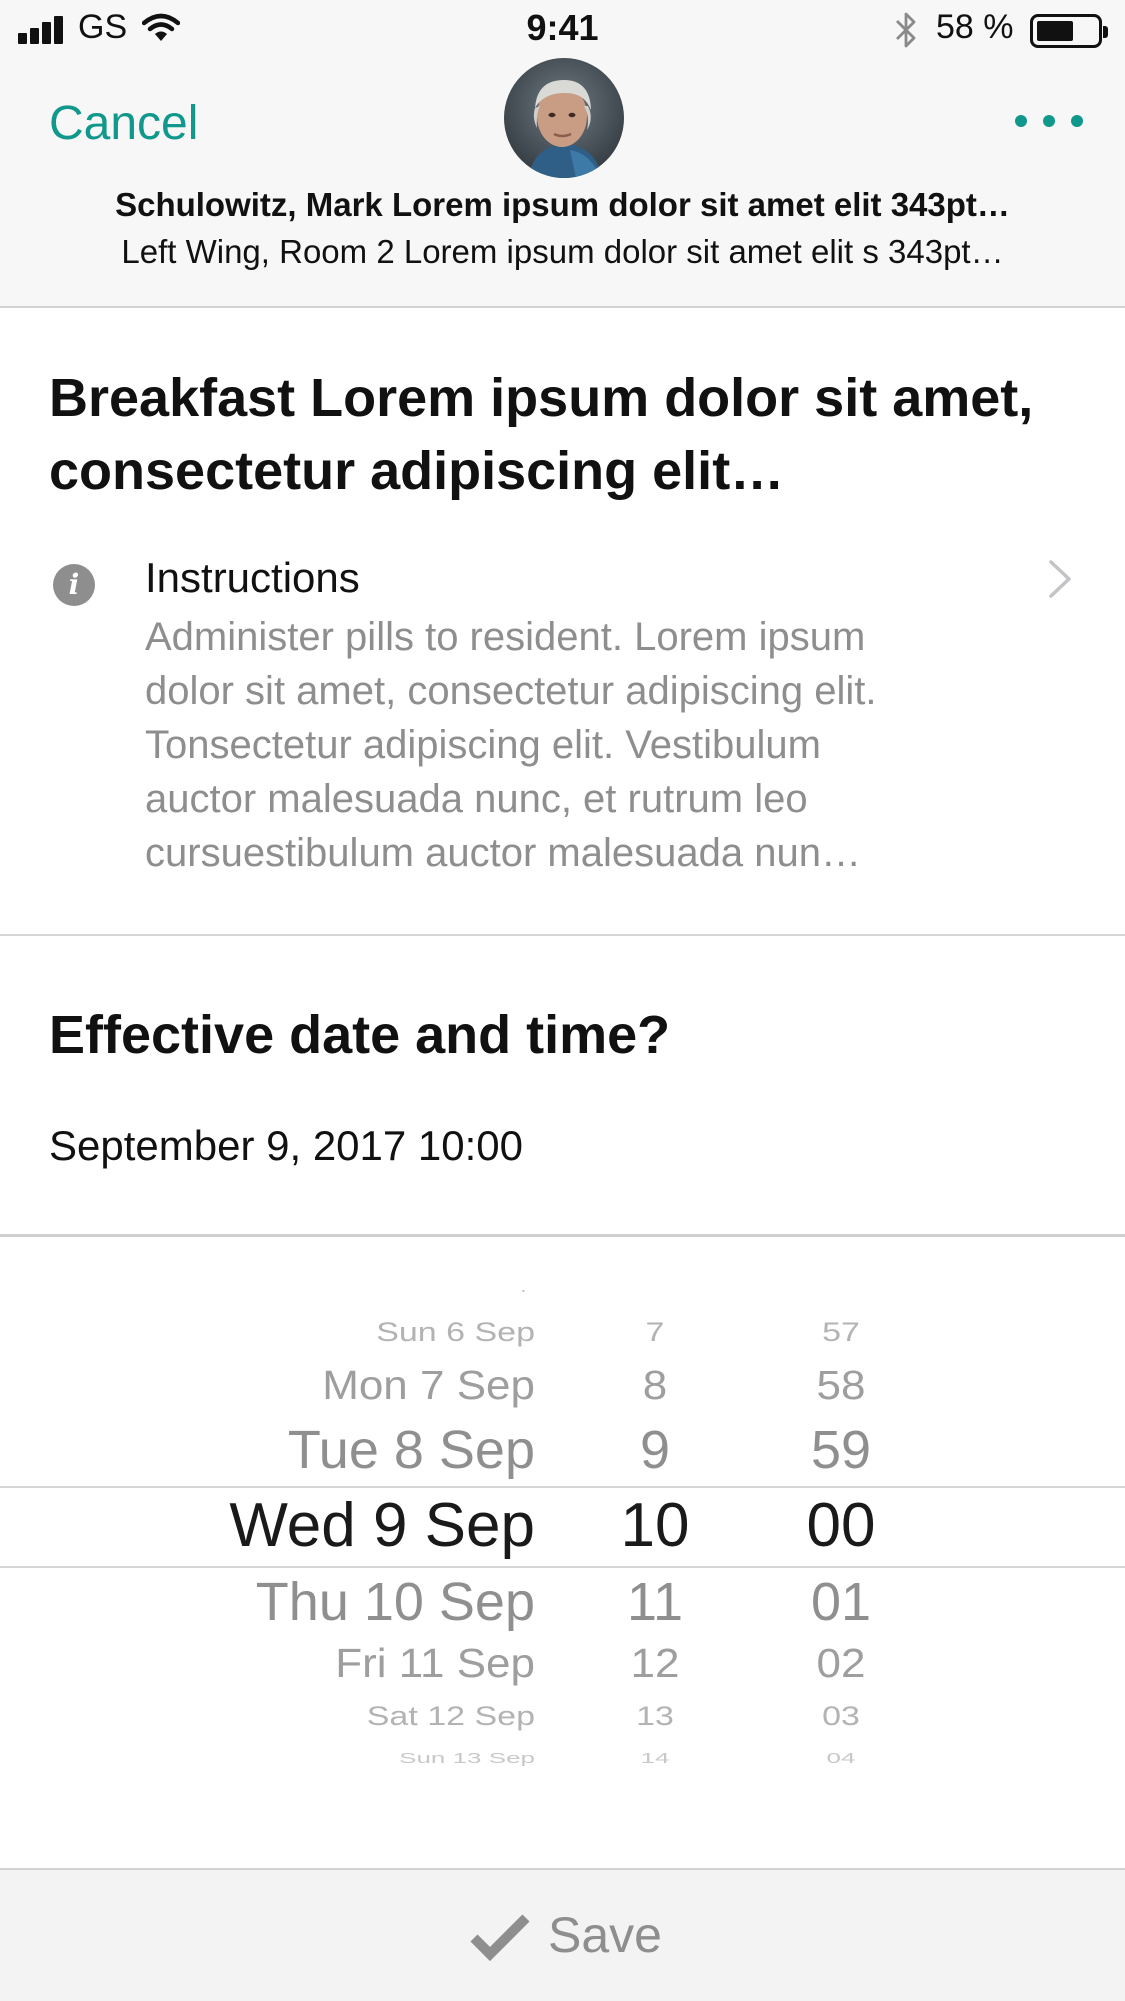 Image resolution: width=1125 pixels, height=2001 pixels. What do you see at coordinates (564, 118) in the screenshot?
I see `avatar` at bounding box center [564, 118].